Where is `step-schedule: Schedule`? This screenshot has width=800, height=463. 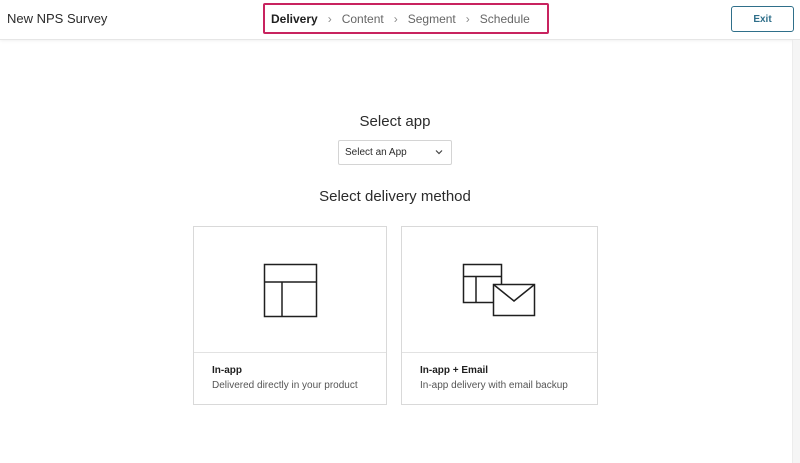 step-schedule: Schedule is located at coordinates (505, 19).